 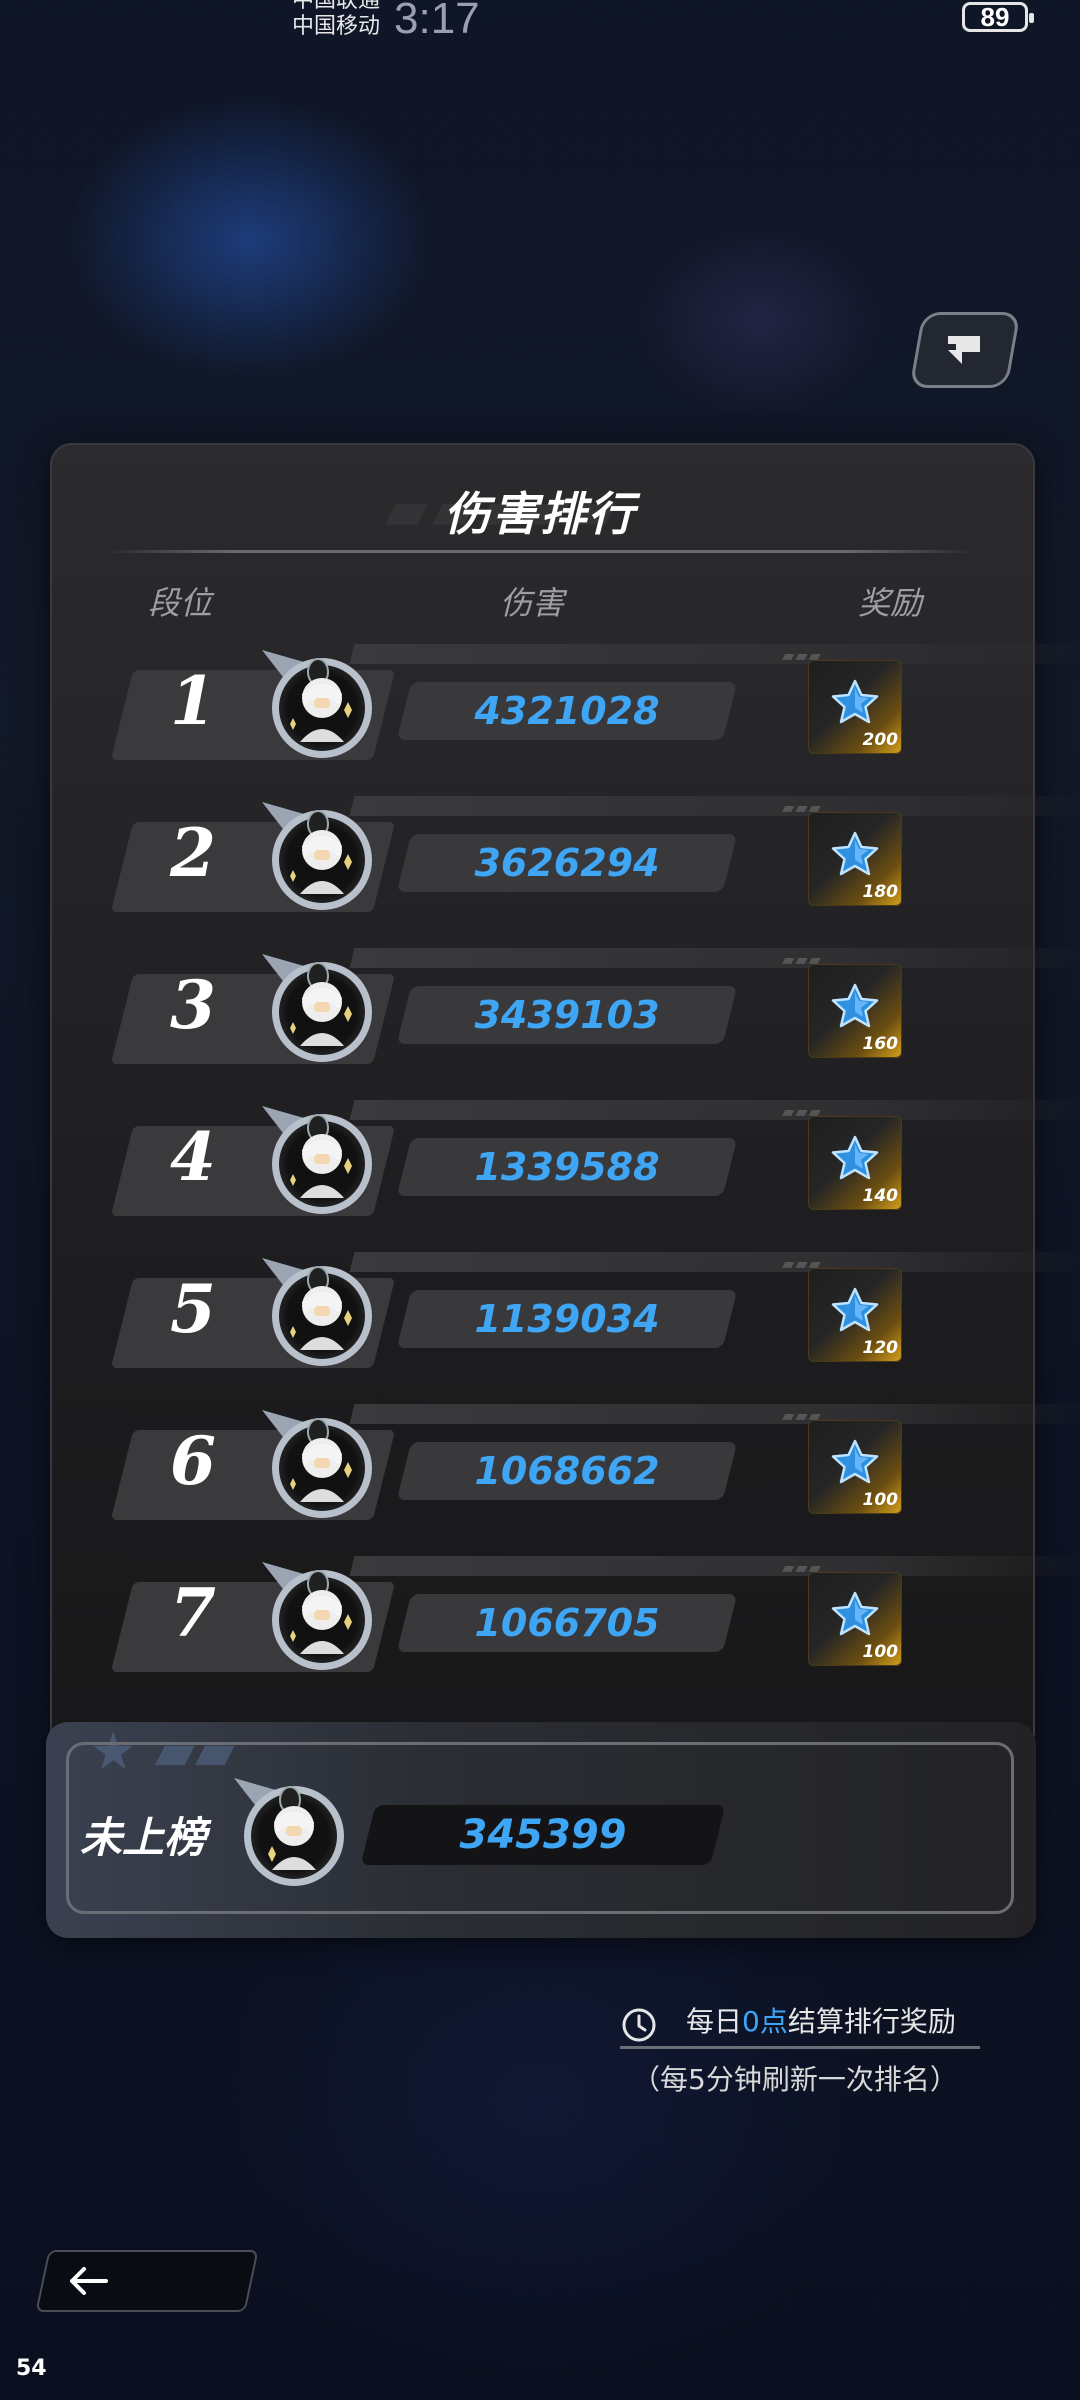 What do you see at coordinates (193, 853) in the screenshot?
I see `rank-number: 2` at bounding box center [193, 853].